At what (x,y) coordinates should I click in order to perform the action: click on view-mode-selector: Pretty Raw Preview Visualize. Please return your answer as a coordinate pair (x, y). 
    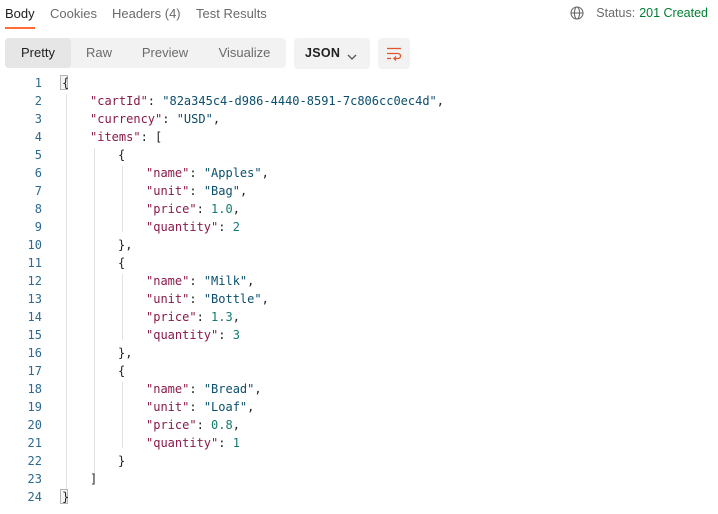
    Looking at the image, I should click on (145, 53).